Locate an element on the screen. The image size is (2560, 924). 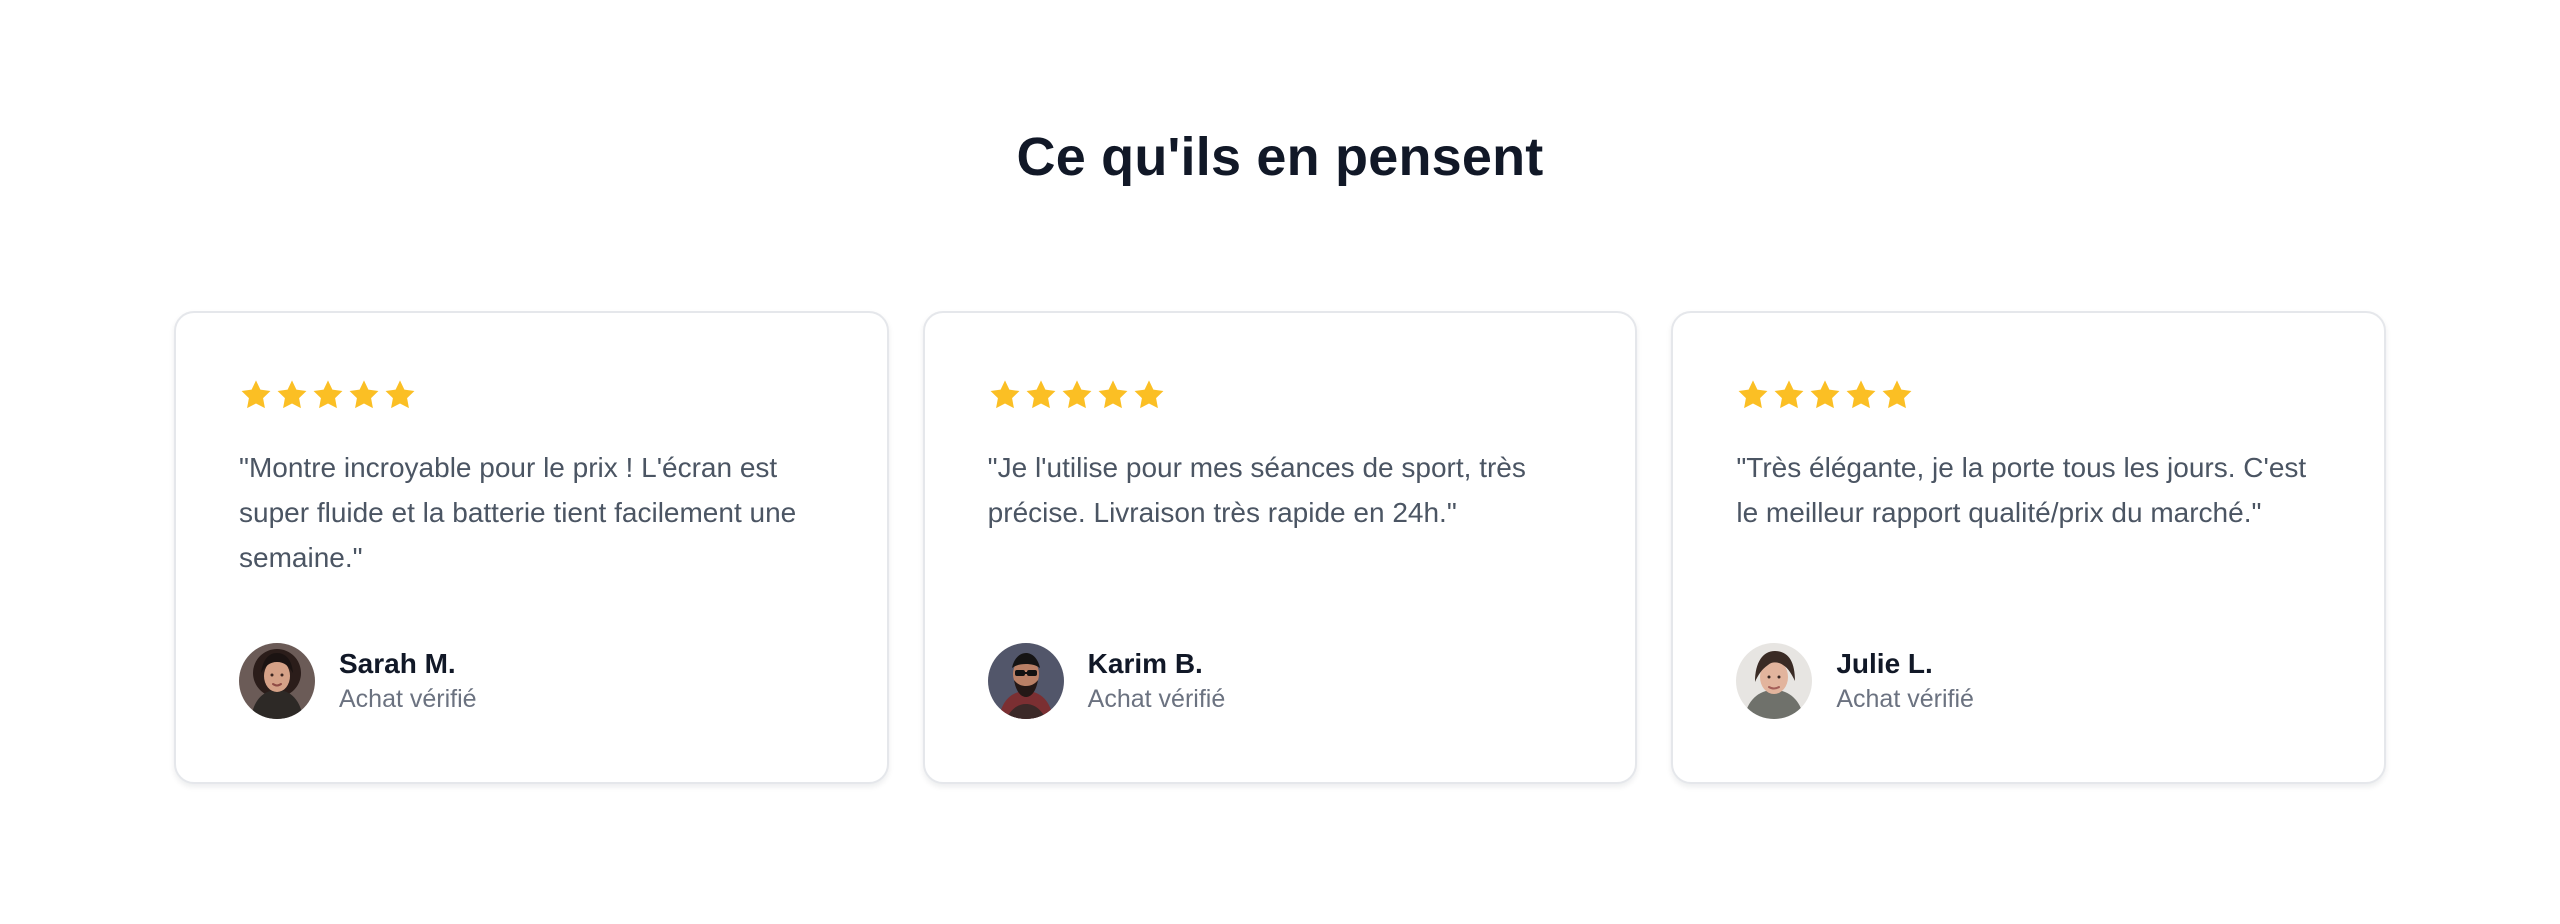
review-author: Sarah M. Achat vérifié is located at coordinates (358, 681).